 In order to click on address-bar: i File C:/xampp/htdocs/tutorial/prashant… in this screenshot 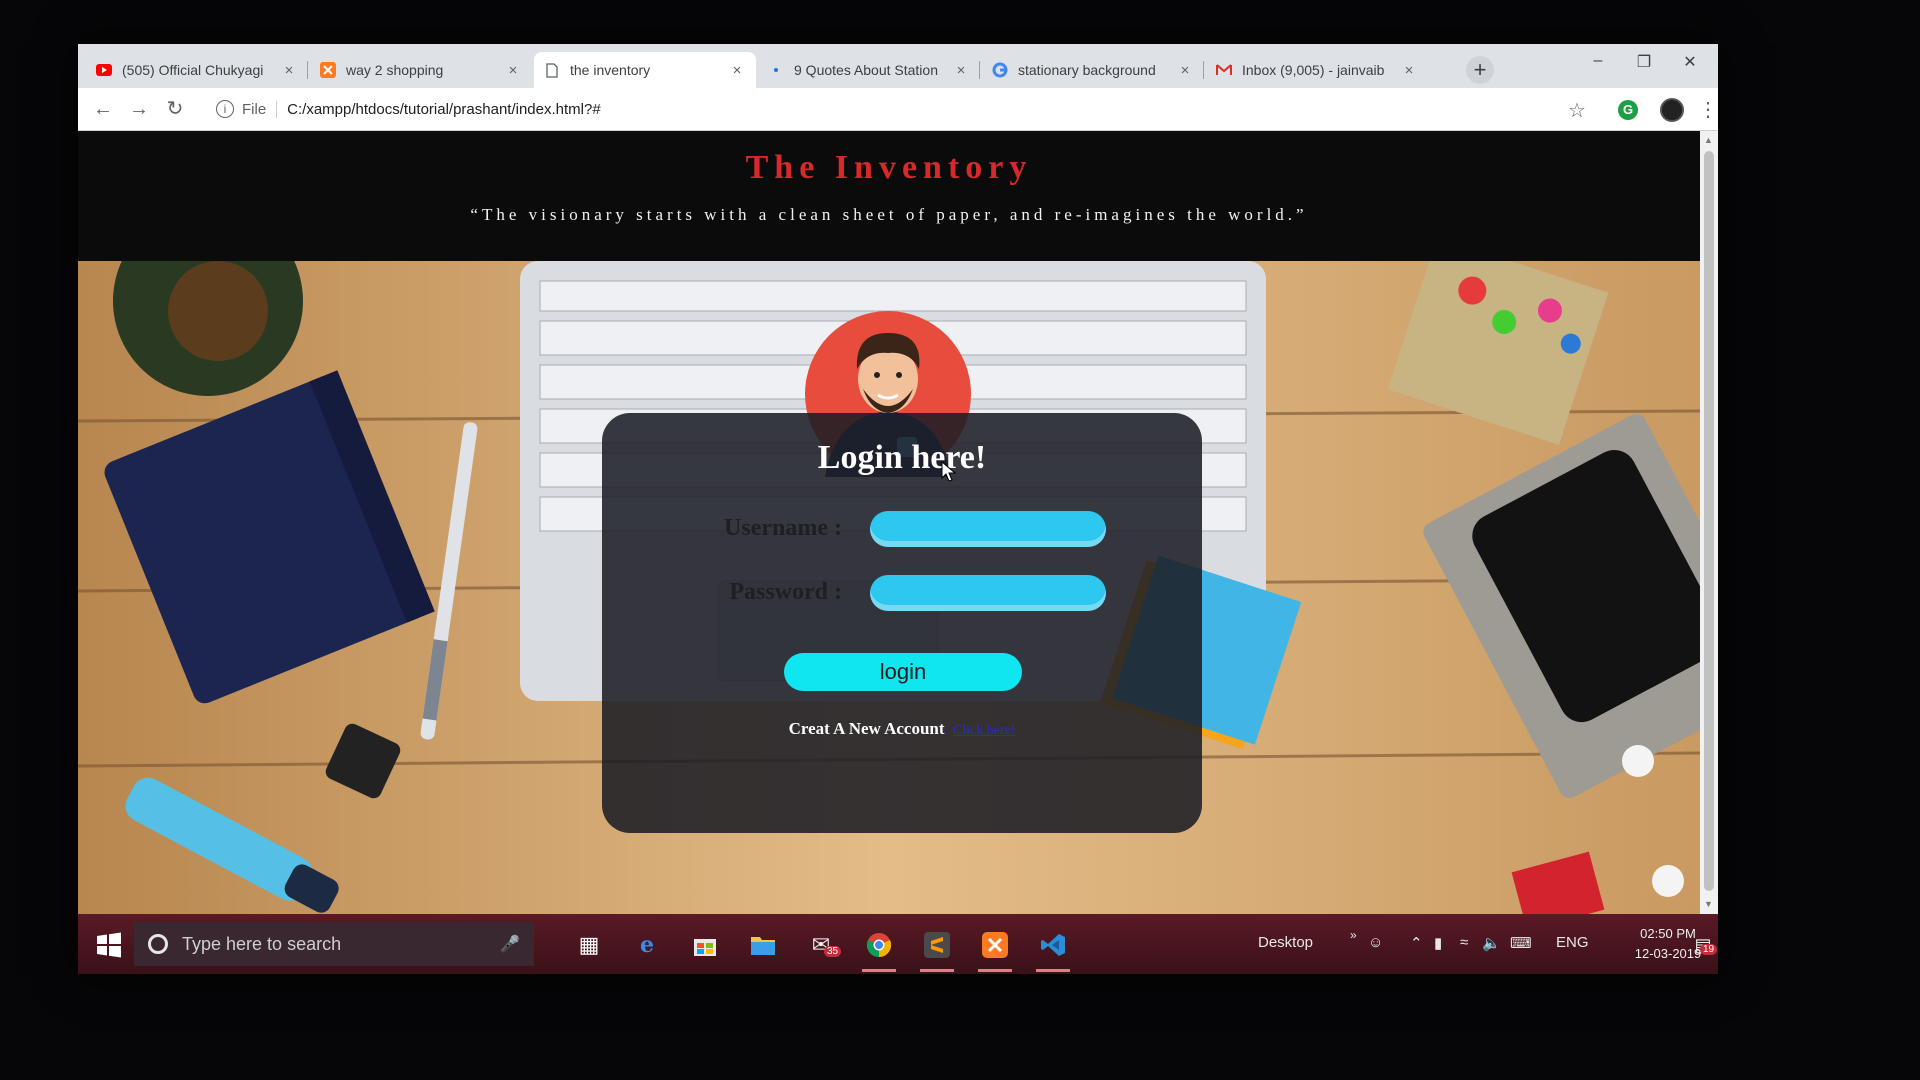, I will do `click(936, 109)`.